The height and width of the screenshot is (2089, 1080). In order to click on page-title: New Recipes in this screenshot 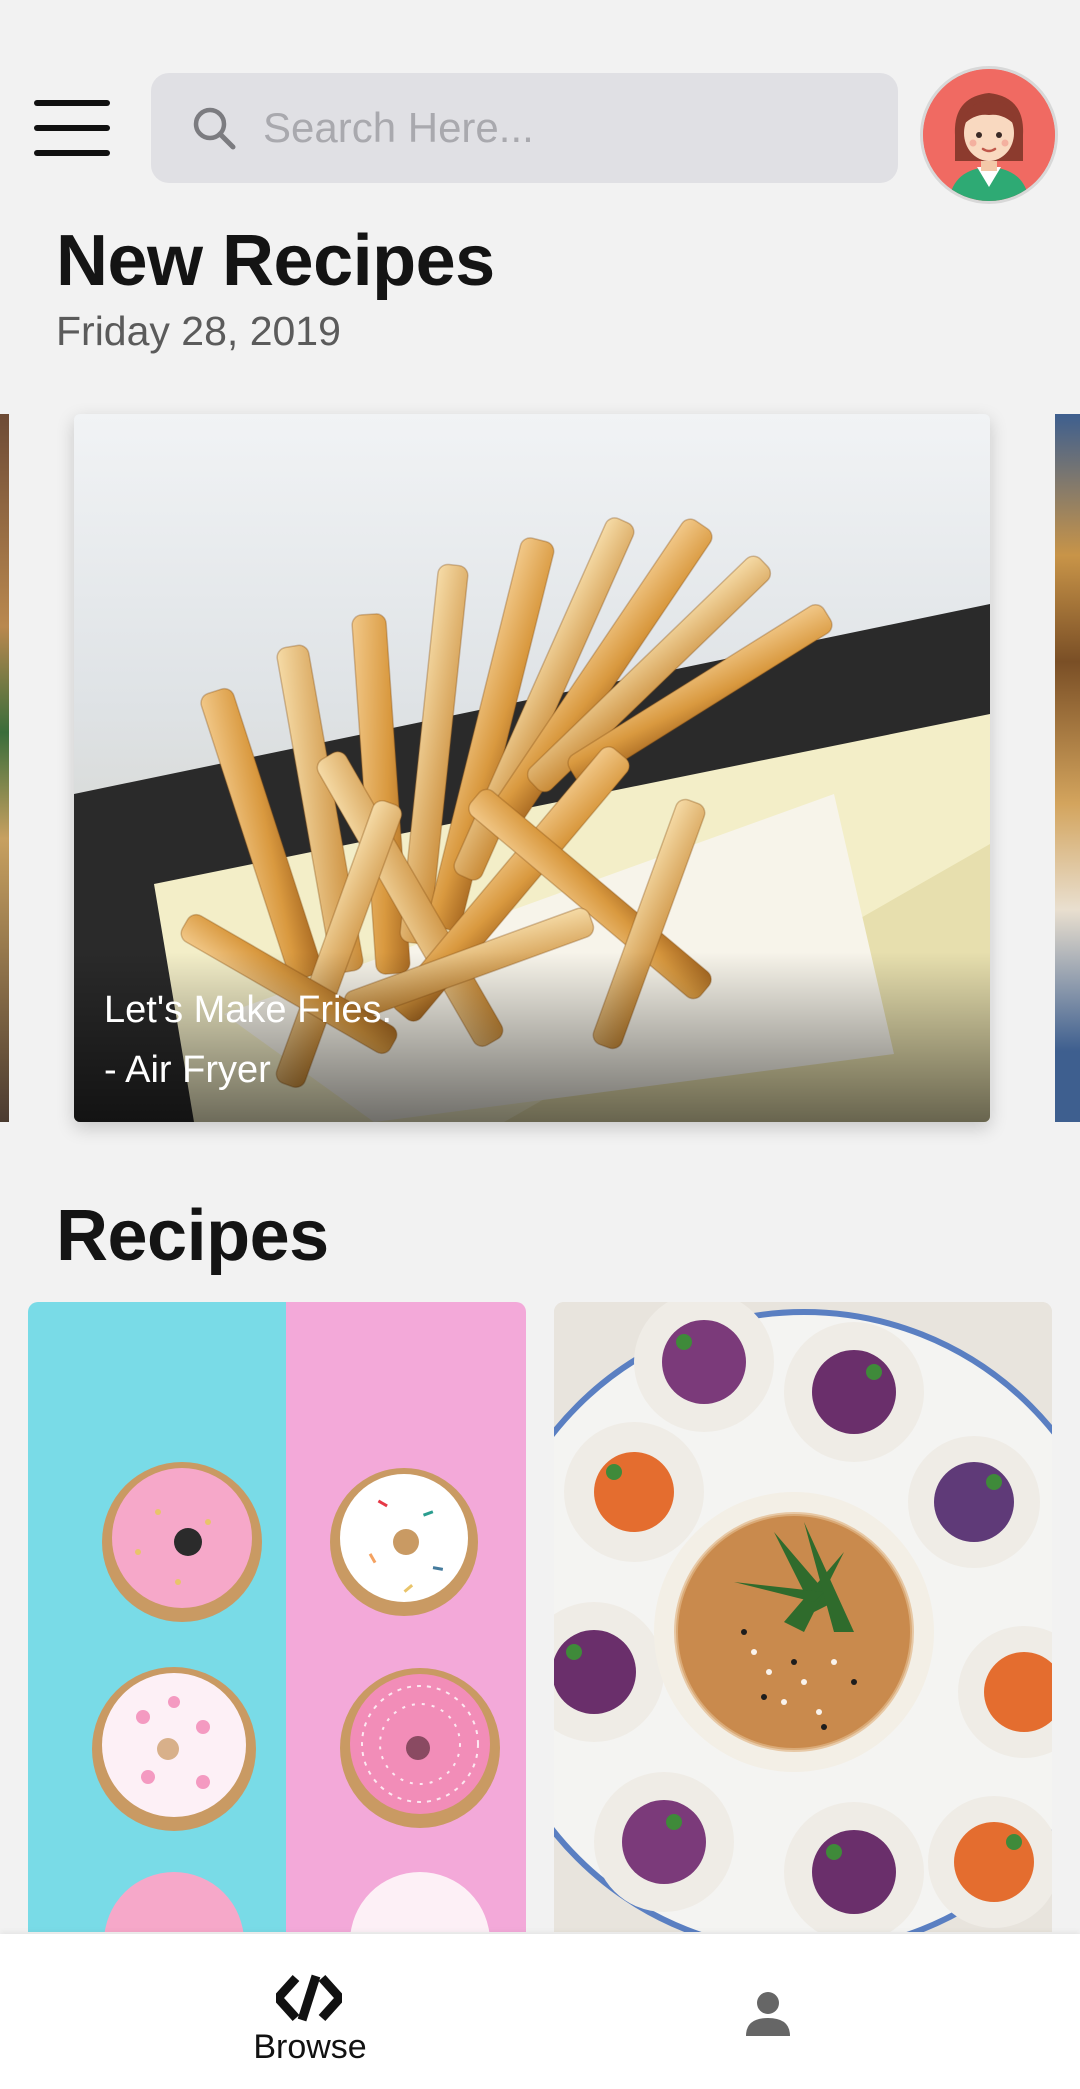, I will do `click(275, 261)`.